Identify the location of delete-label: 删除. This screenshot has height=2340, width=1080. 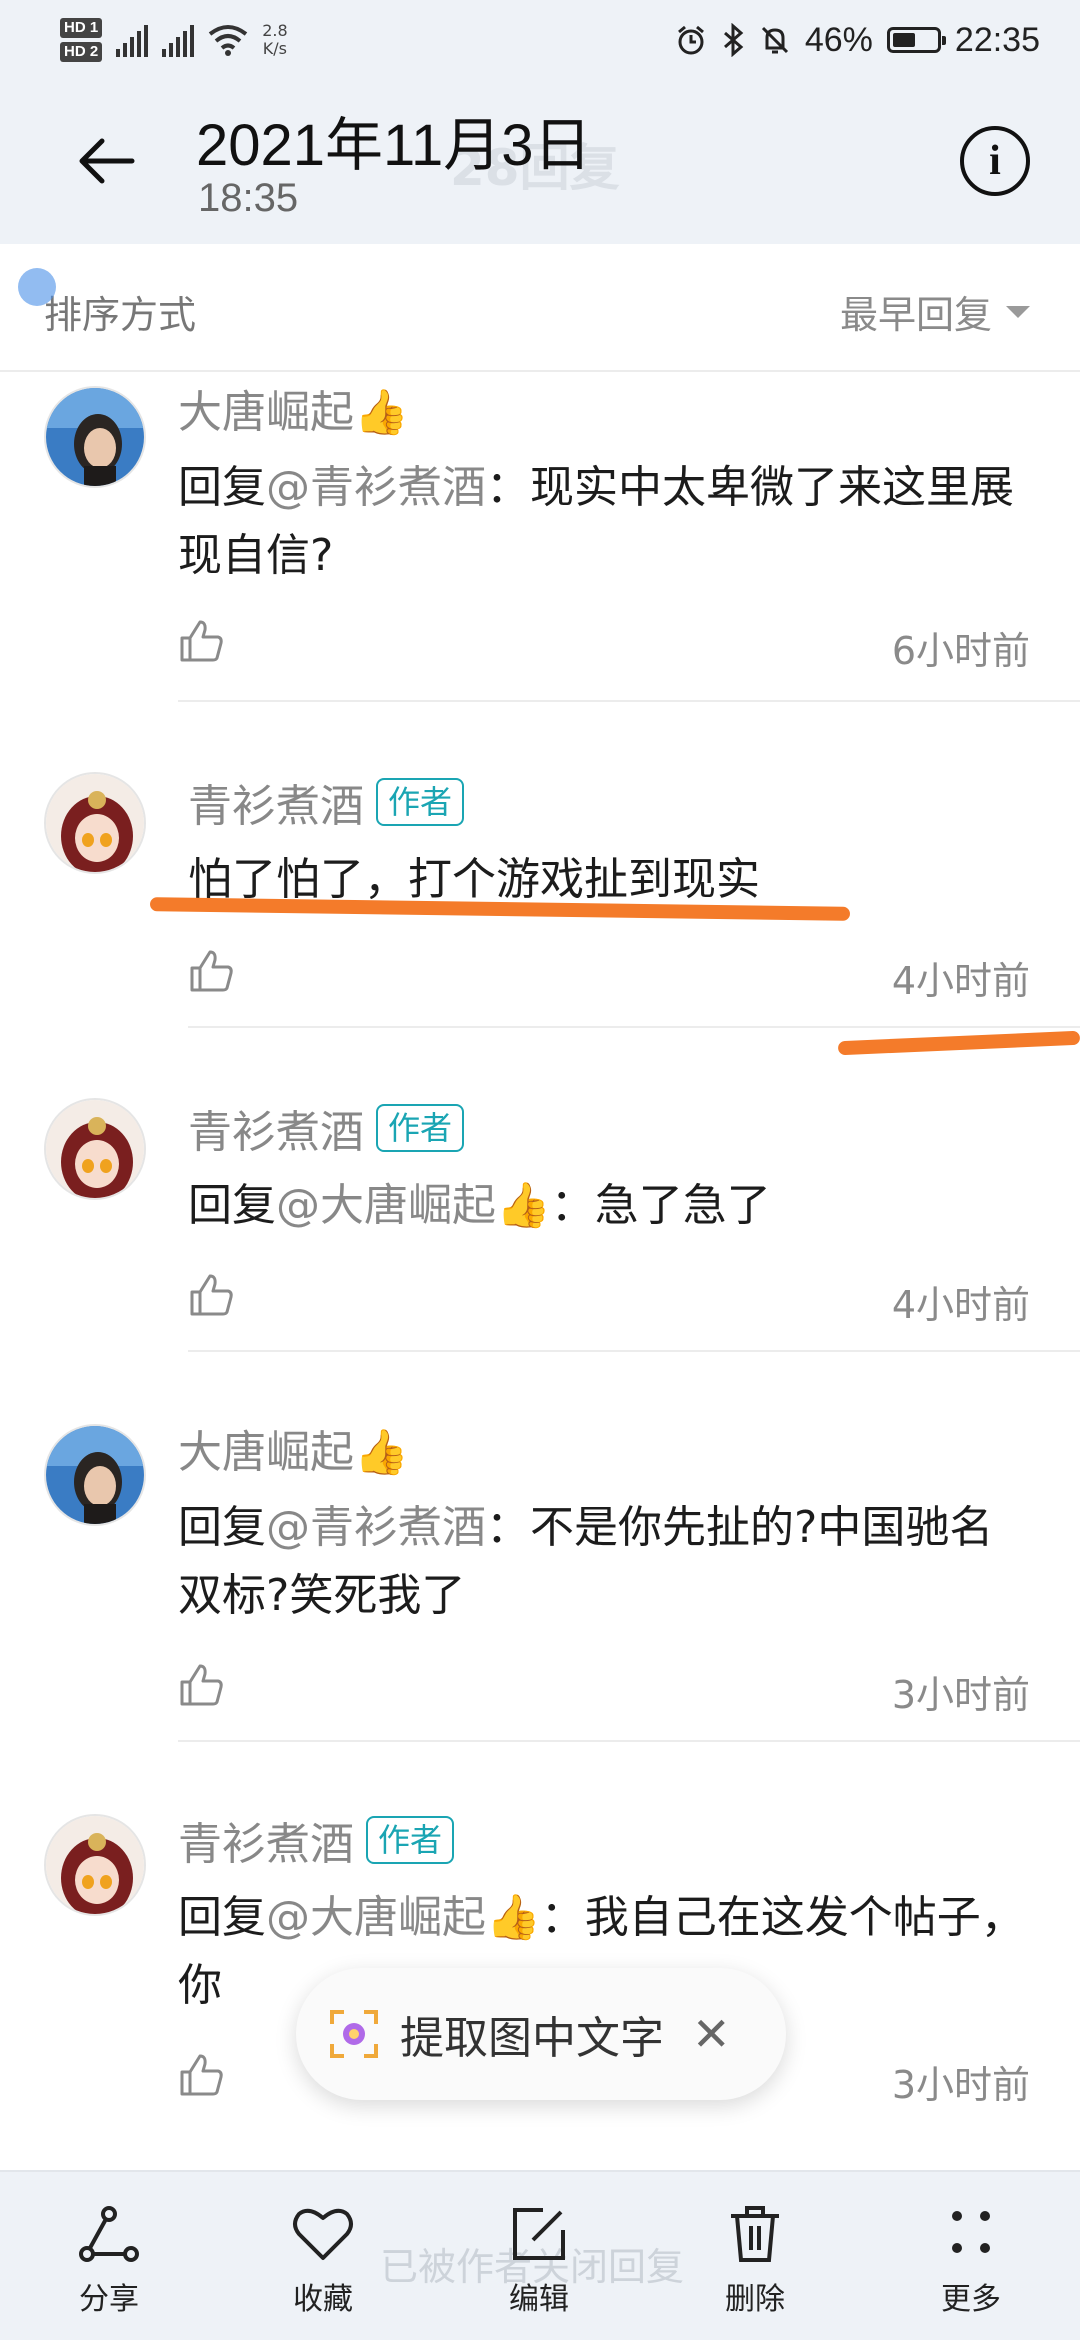
(755, 2299).